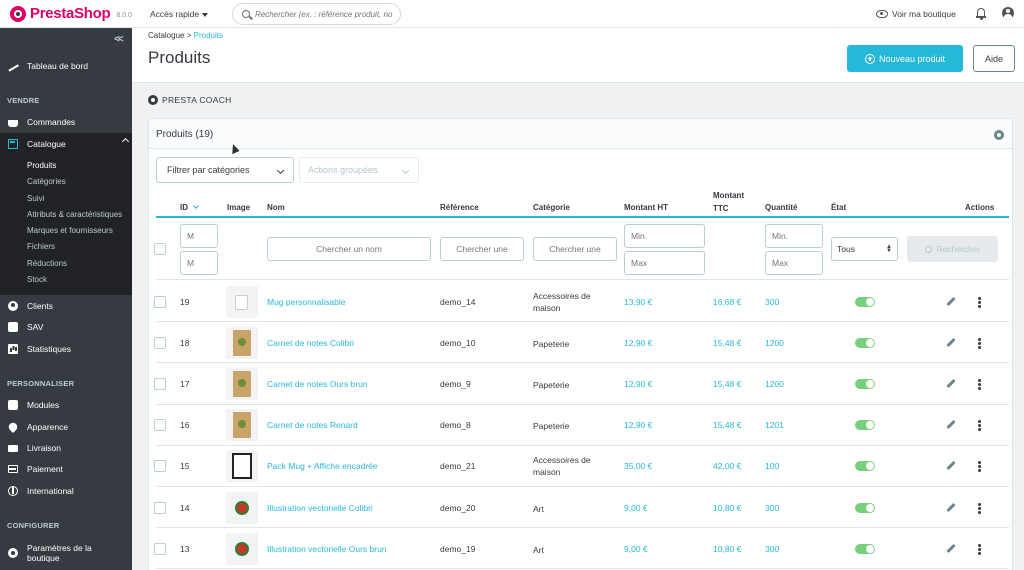  Describe the element at coordinates (66, 469) in the screenshot. I see `sidebar-item-payment: Paiement` at that location.